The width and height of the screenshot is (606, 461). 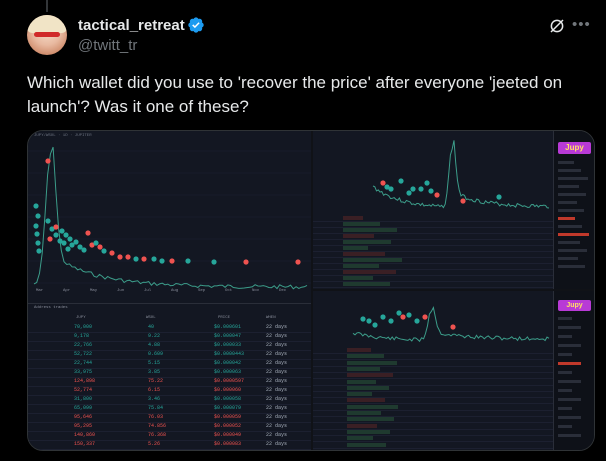 What do you see at coordinates (85, 435) in the screenshot?
I see `table-cell: 140,860` at bounding box center [85, 435].